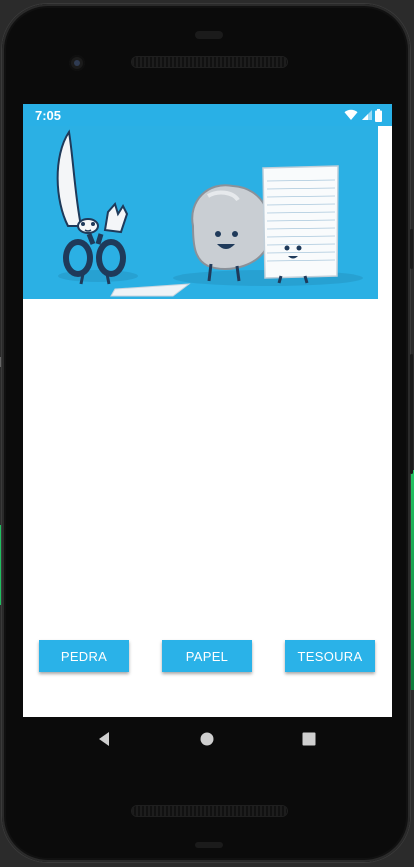 Image resolution: width=414 pixels, height=867 pixels. What do you see at coordinates (77, 63) in the screenshot?
I see `front-camera-icon` at bounding box center [77, 63].